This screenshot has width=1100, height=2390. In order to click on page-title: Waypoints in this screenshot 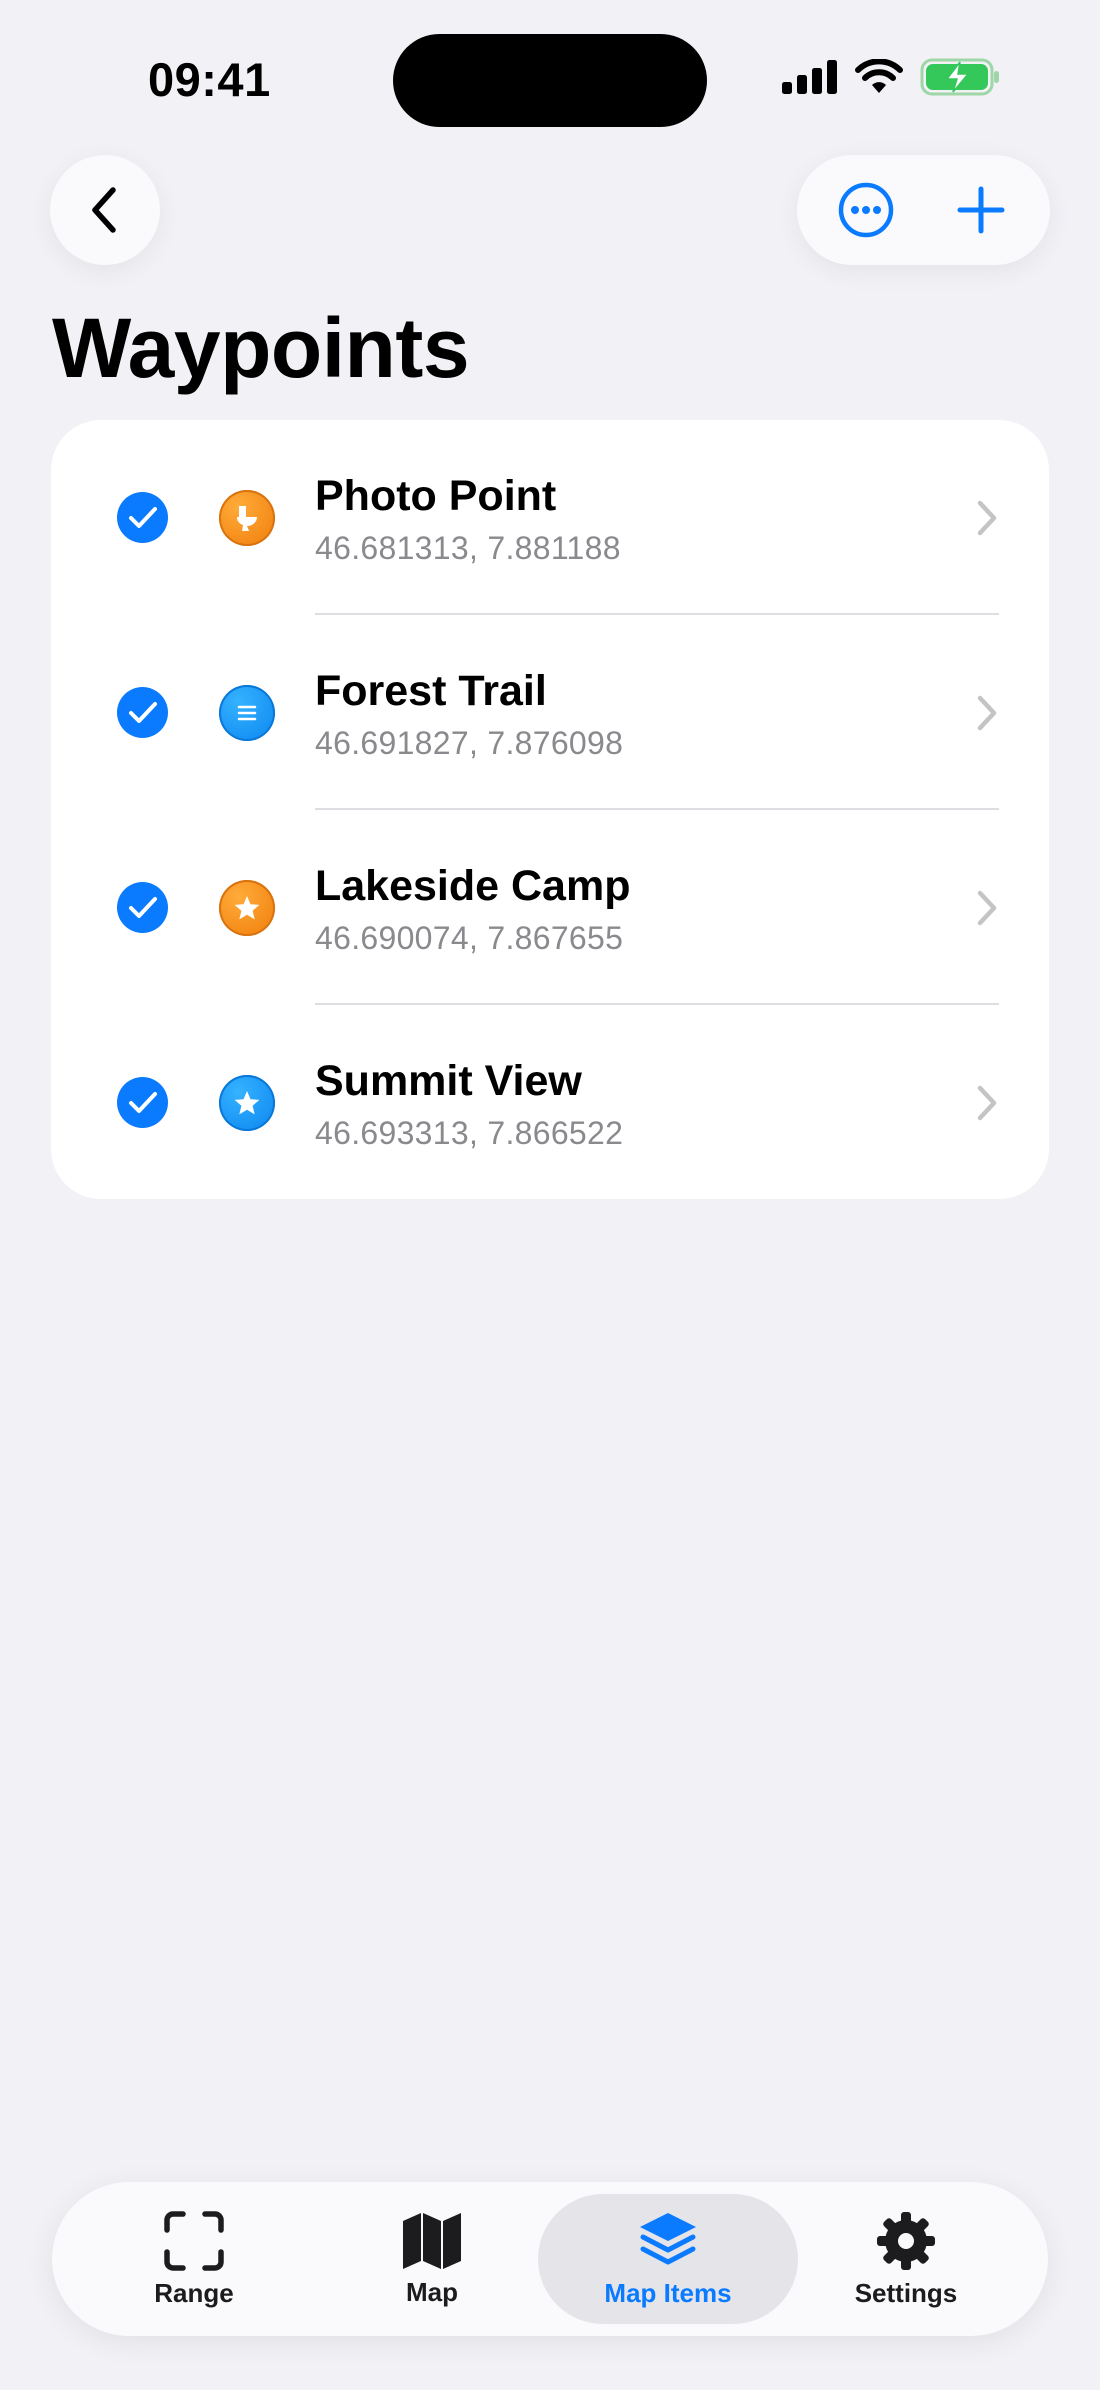, I will do `click(261, 348)`.